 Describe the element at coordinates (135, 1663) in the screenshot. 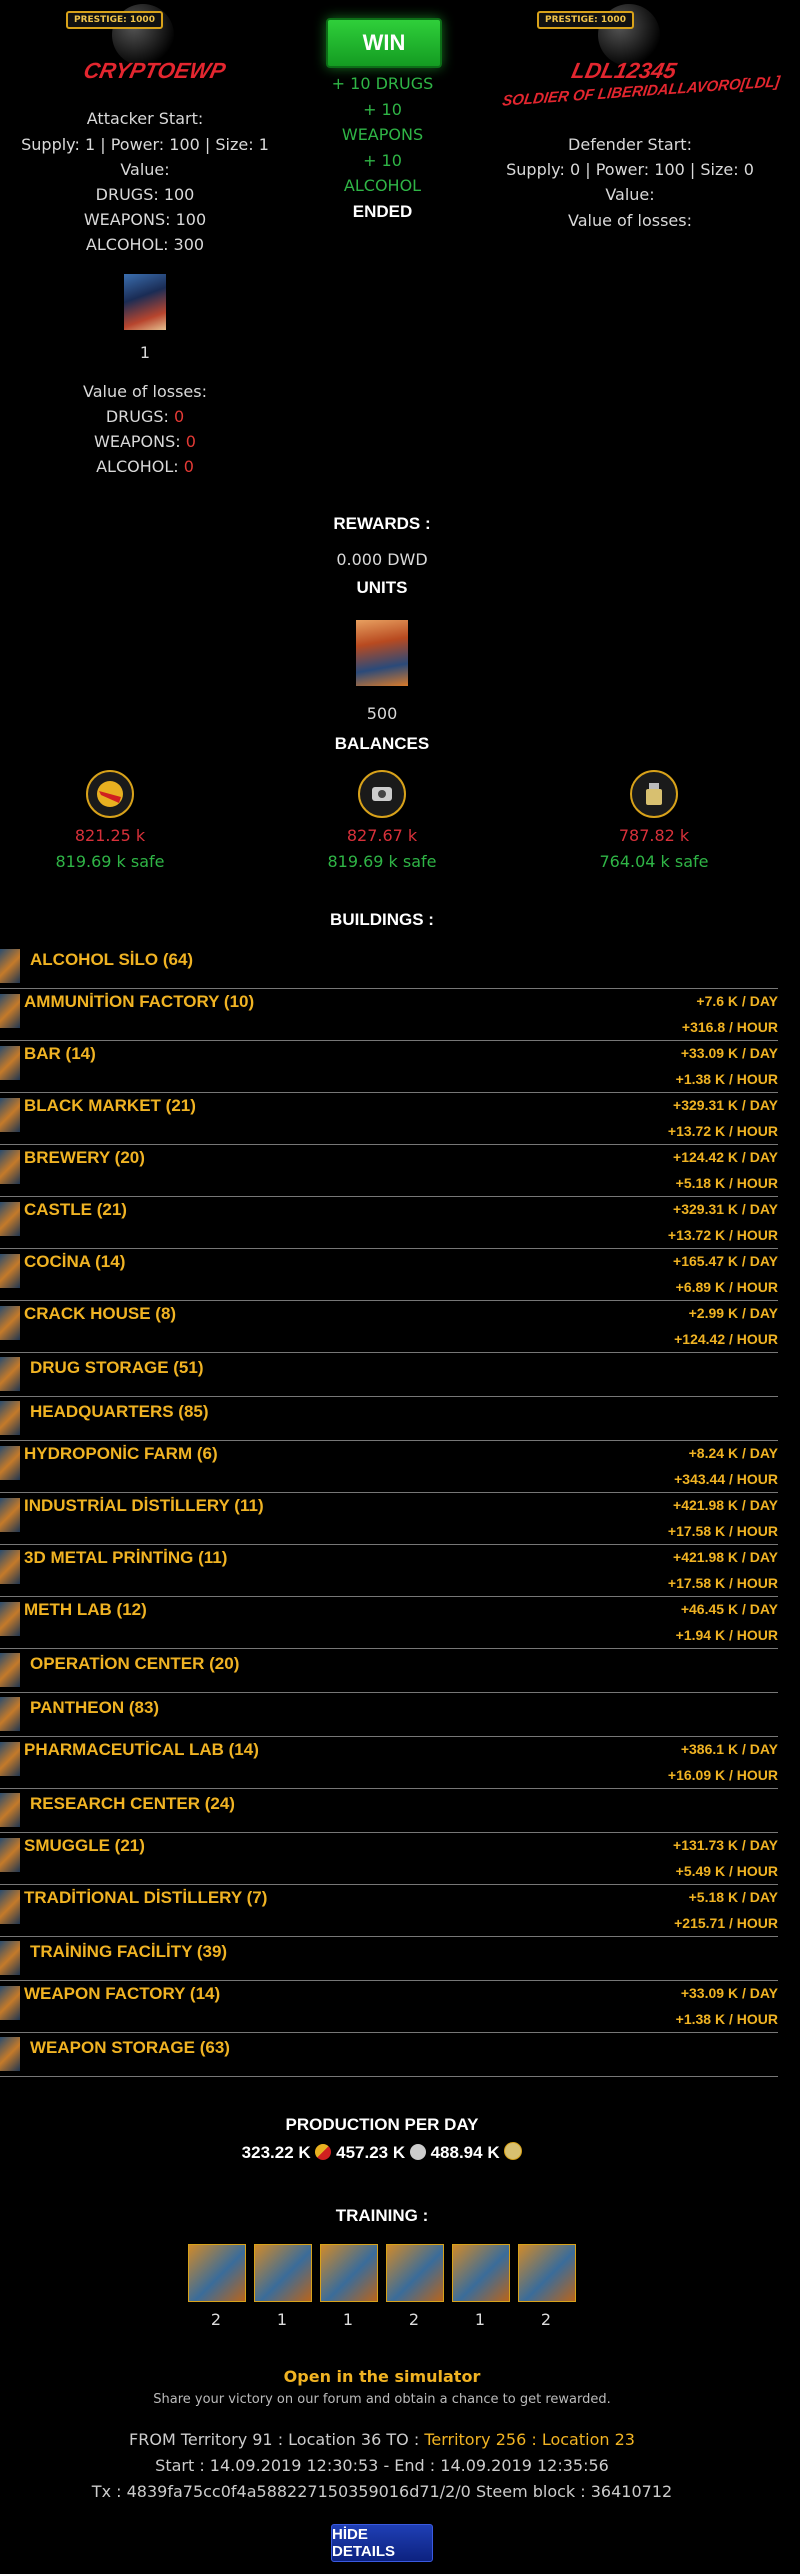

I see `building-name: OPERATİON CENTER (20)` at that location.